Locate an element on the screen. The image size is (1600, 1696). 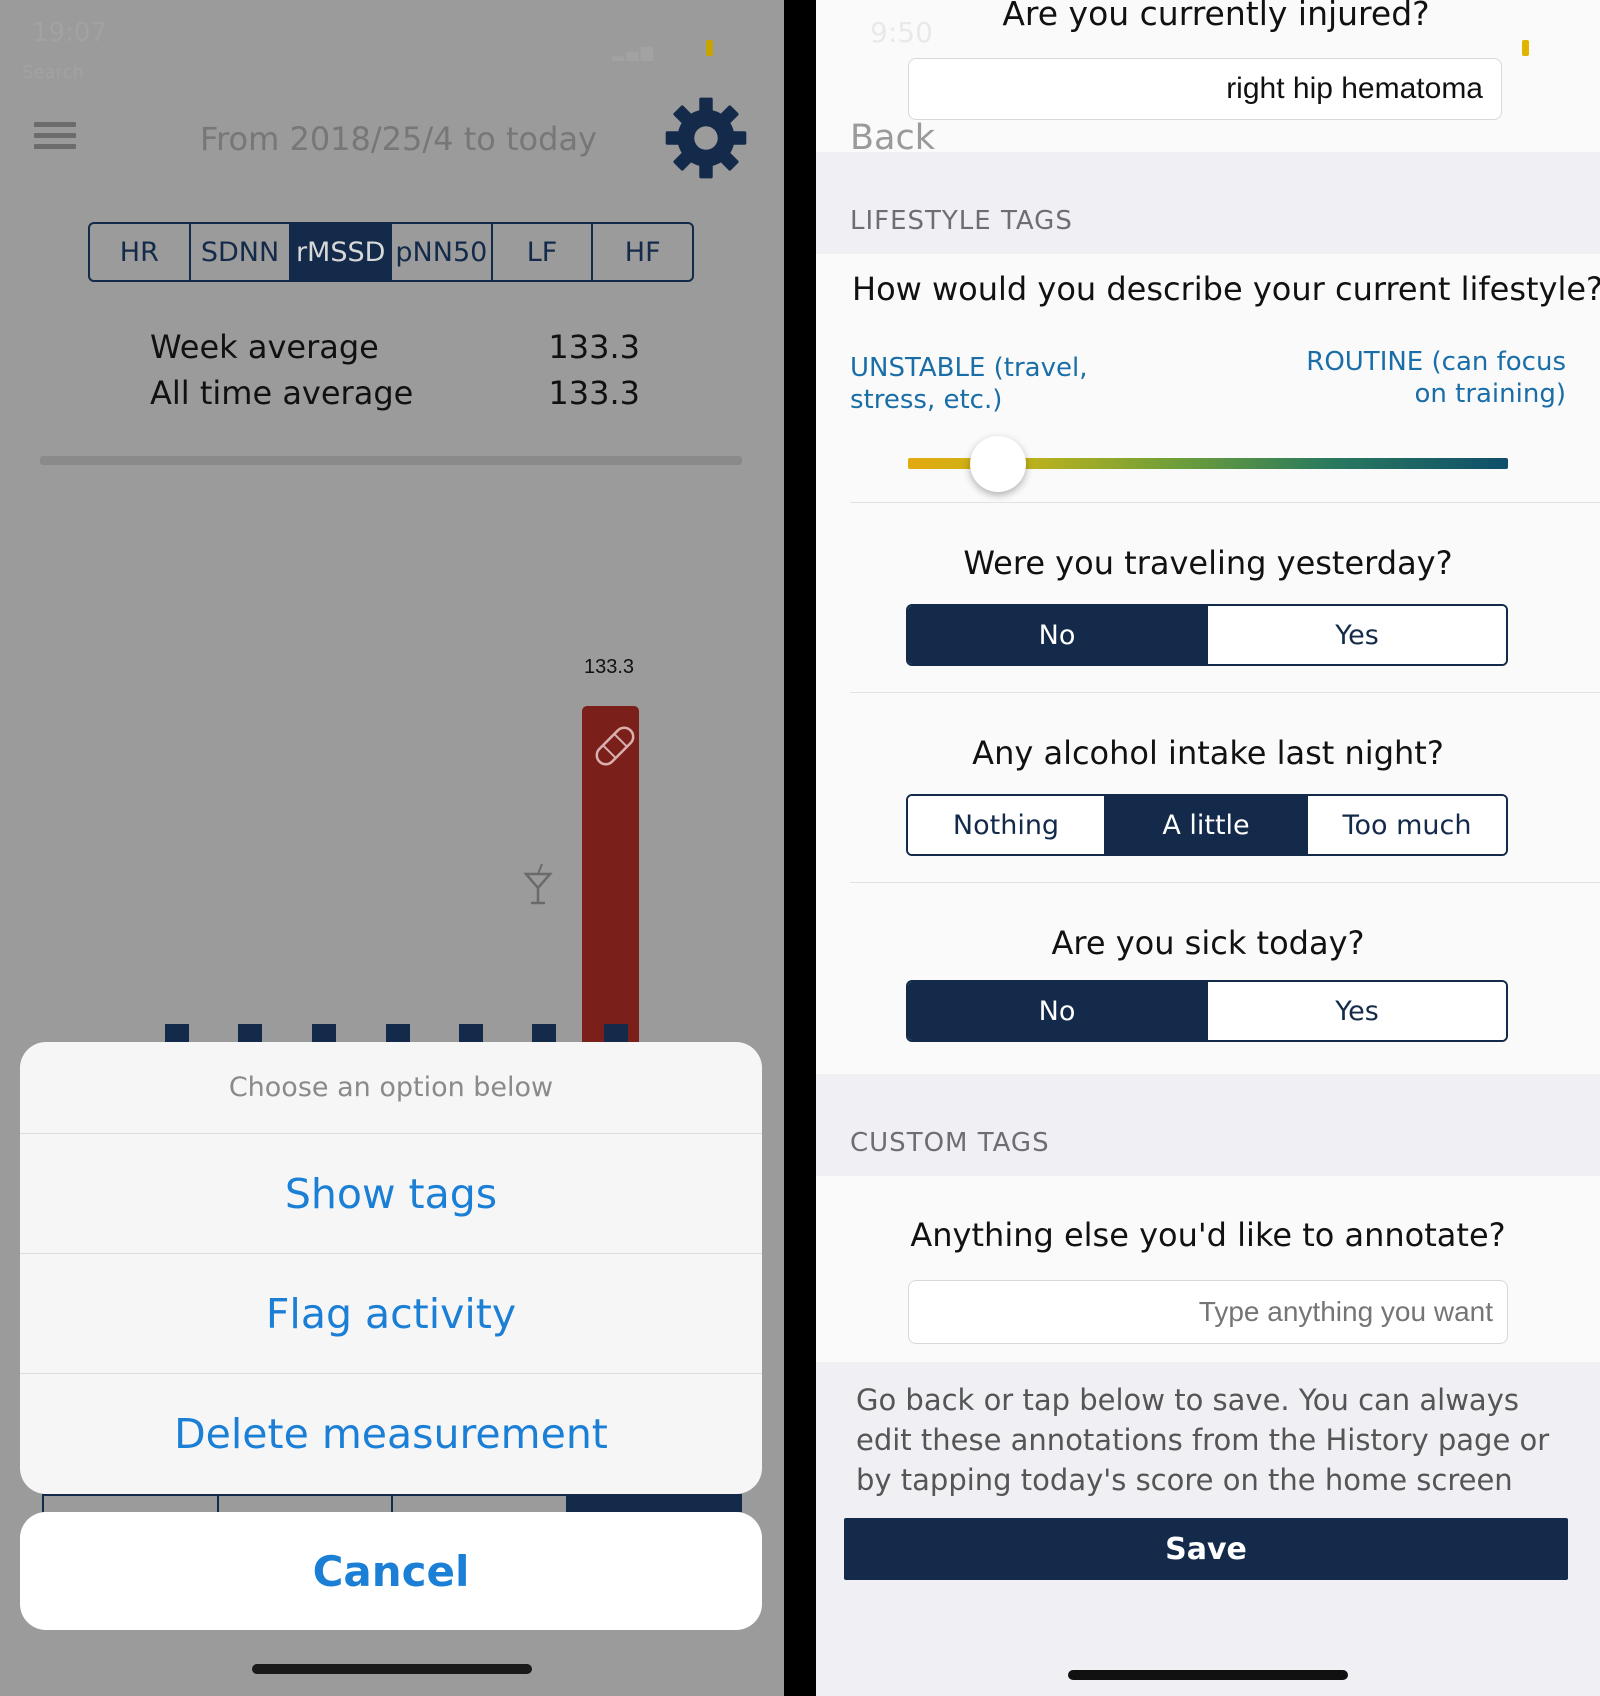
hamburger-menu-icon is located at coordinates (55, 137).